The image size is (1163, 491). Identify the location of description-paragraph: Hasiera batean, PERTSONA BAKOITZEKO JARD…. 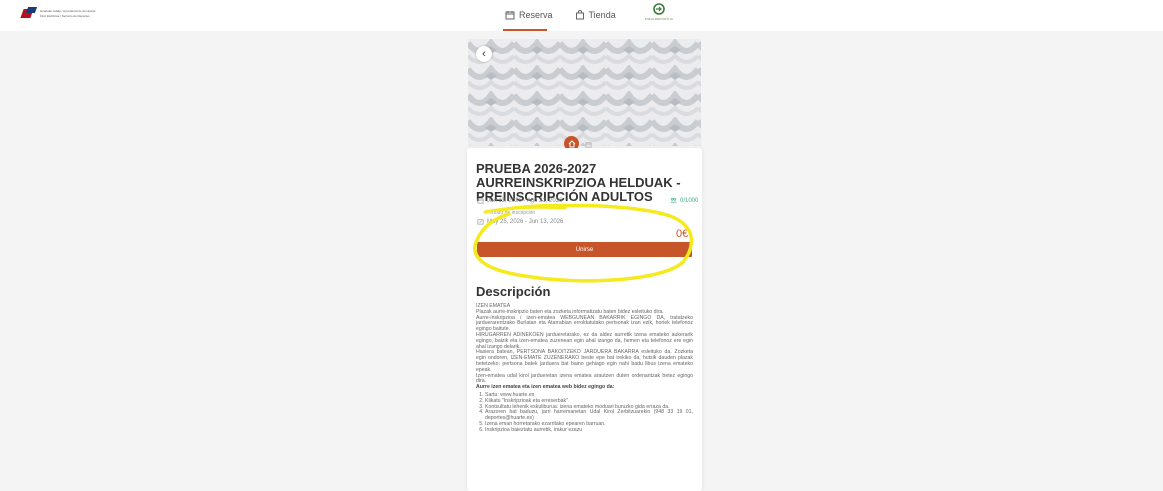
(584, 361).